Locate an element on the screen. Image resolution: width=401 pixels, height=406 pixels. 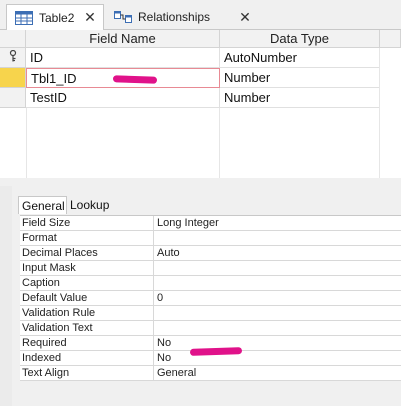
redaction-mark is located at coordinates (135, 79).